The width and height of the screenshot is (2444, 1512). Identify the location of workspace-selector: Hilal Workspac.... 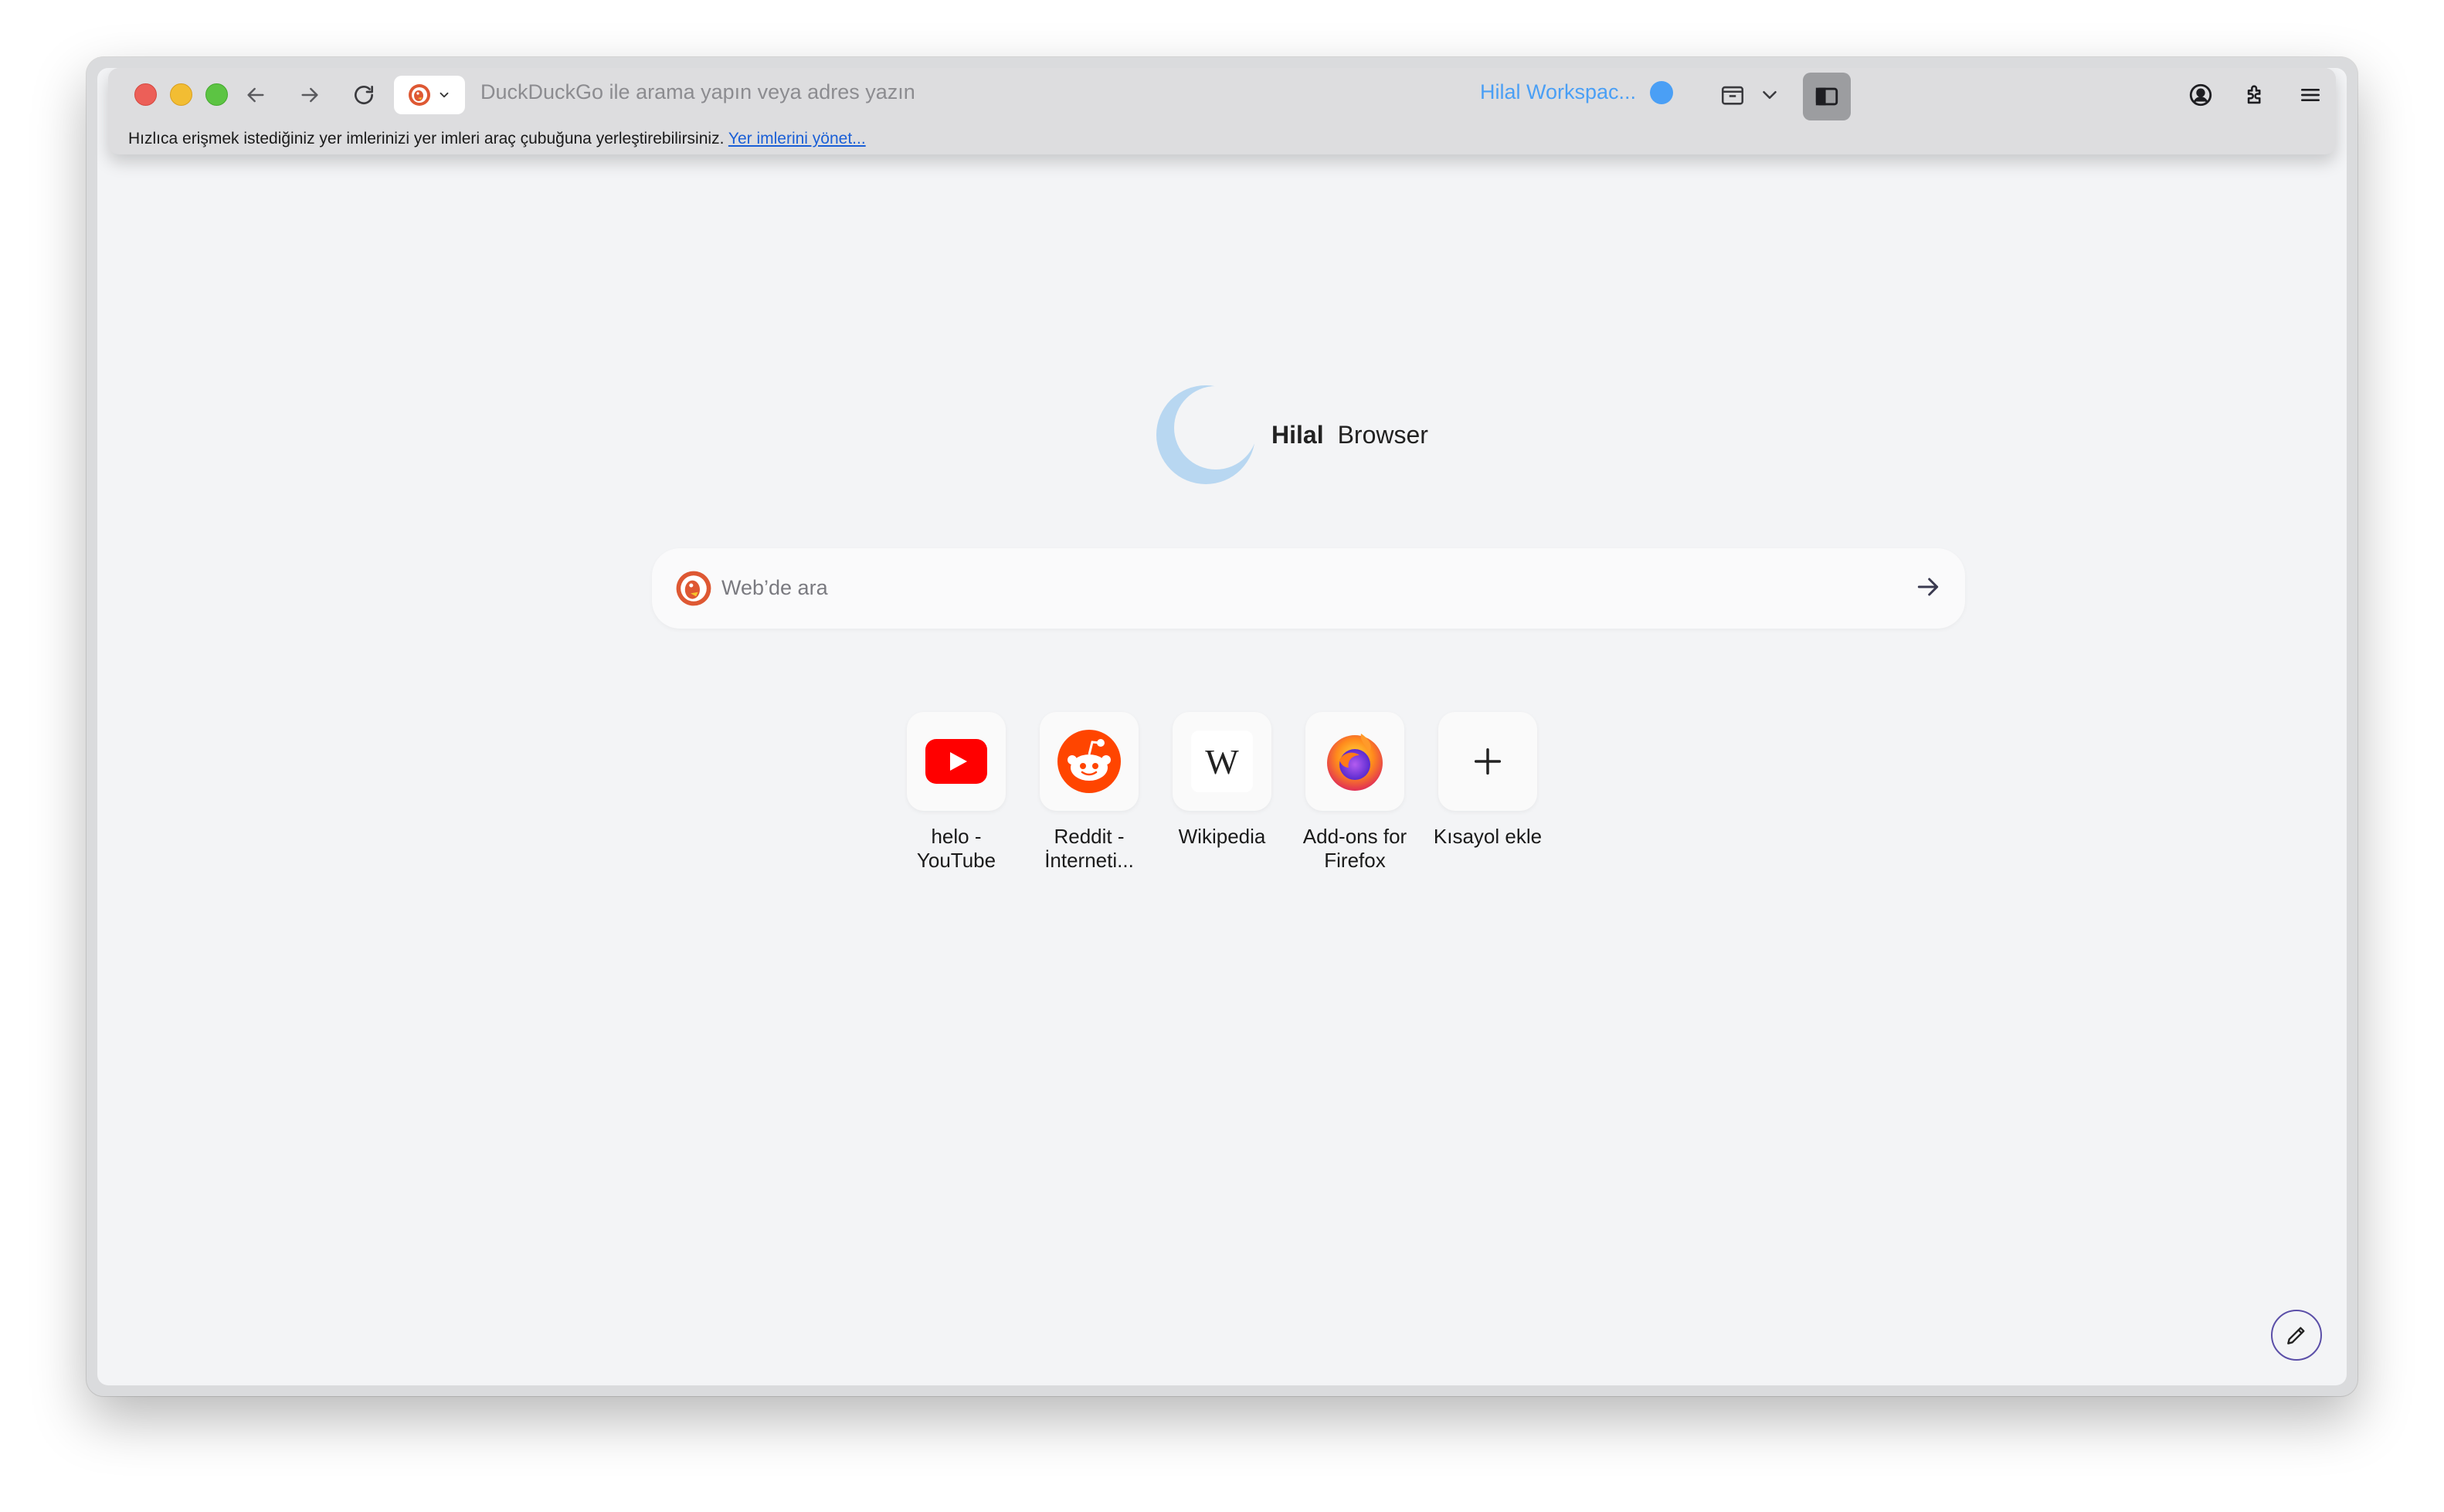
(1577, 92).